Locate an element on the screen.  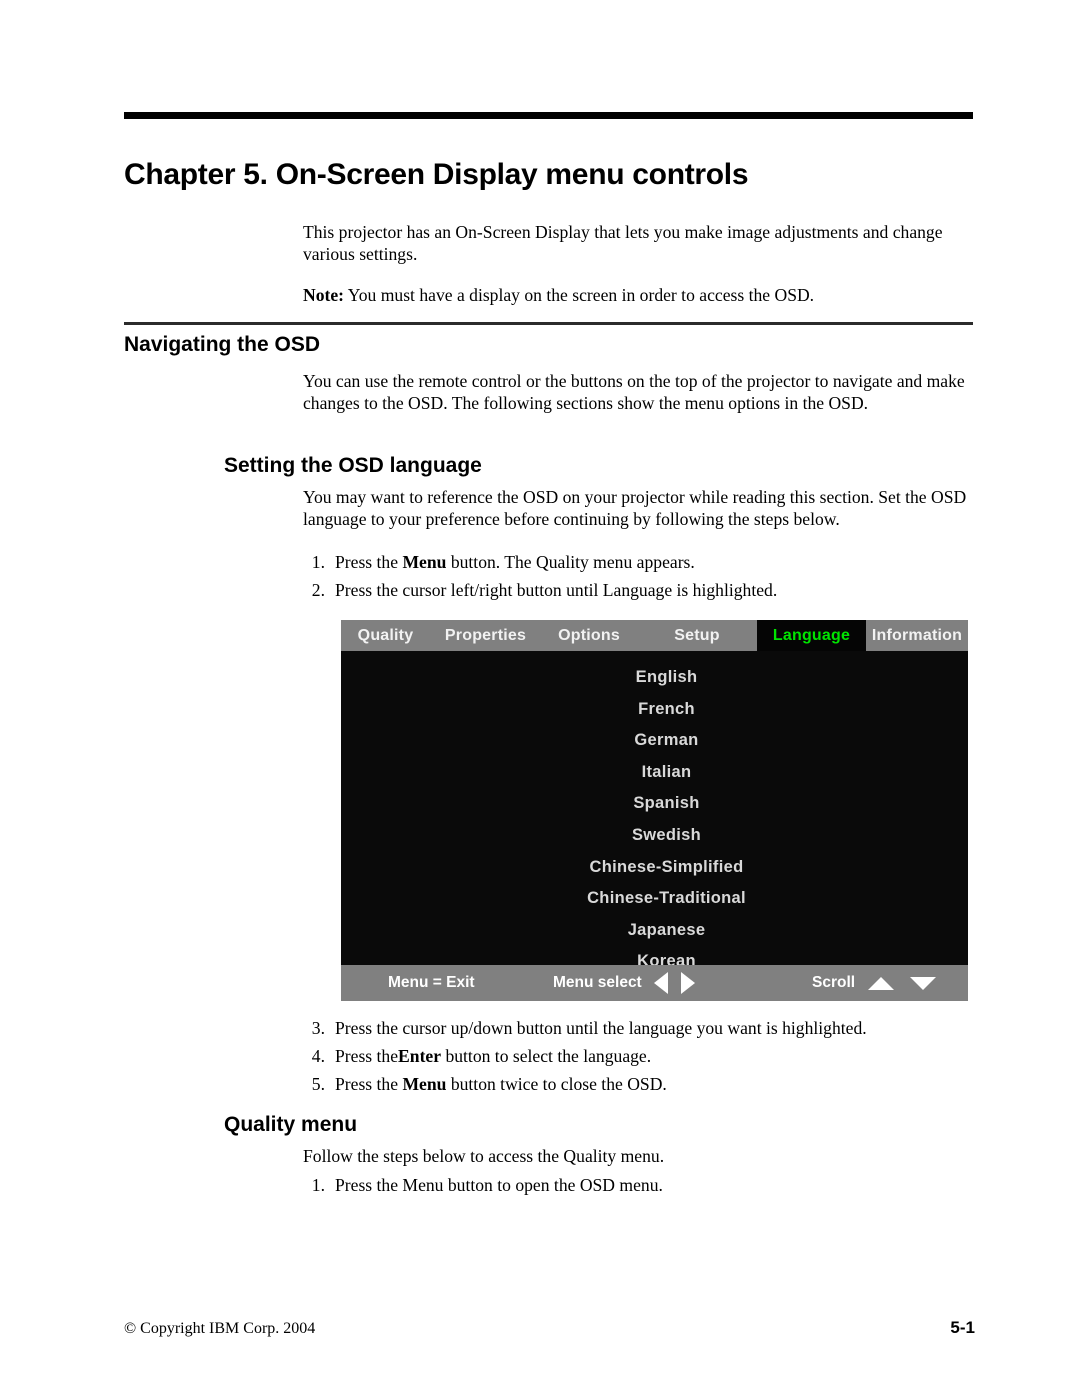
list-item: Chinese-Traditional is located at coordinates (654, 899).